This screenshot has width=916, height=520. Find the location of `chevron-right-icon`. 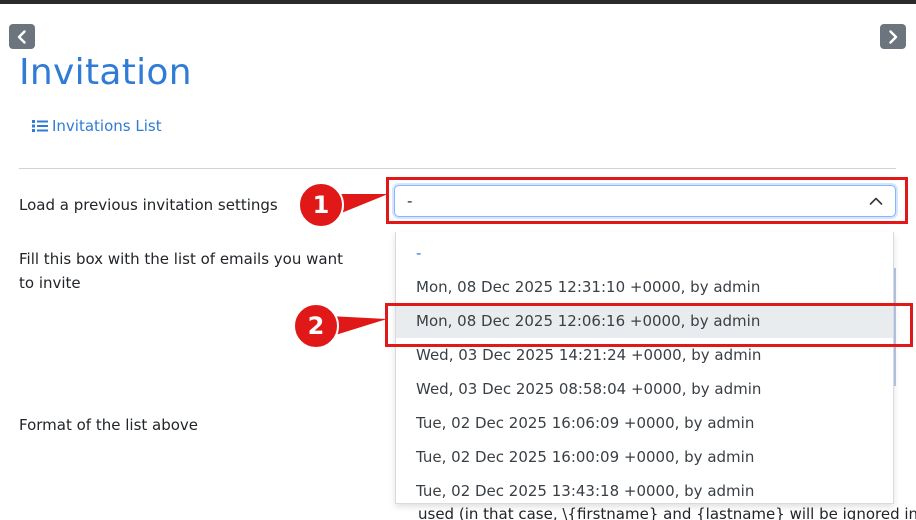

chevron-right-icon is located at coordinates (893, 36).